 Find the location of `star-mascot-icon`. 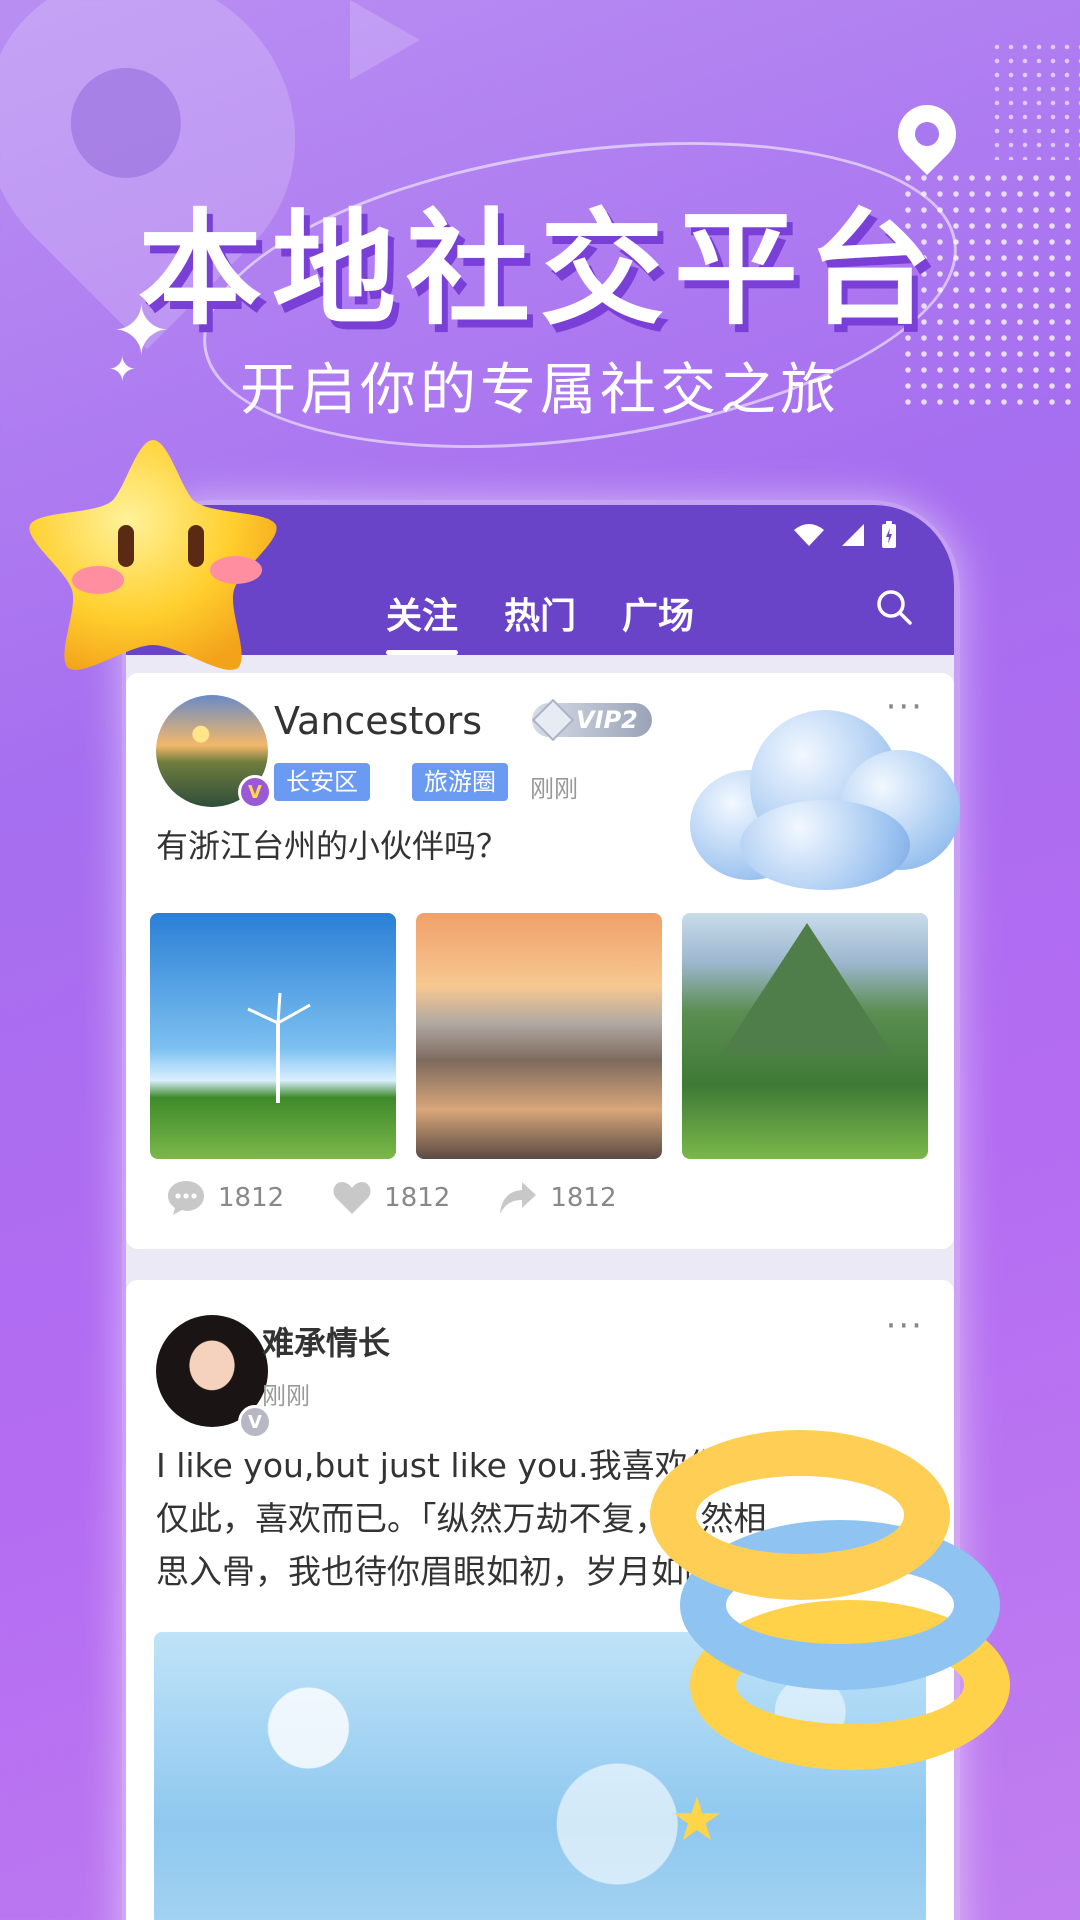

star-mascot-icon is located at coordinates (153, 555).